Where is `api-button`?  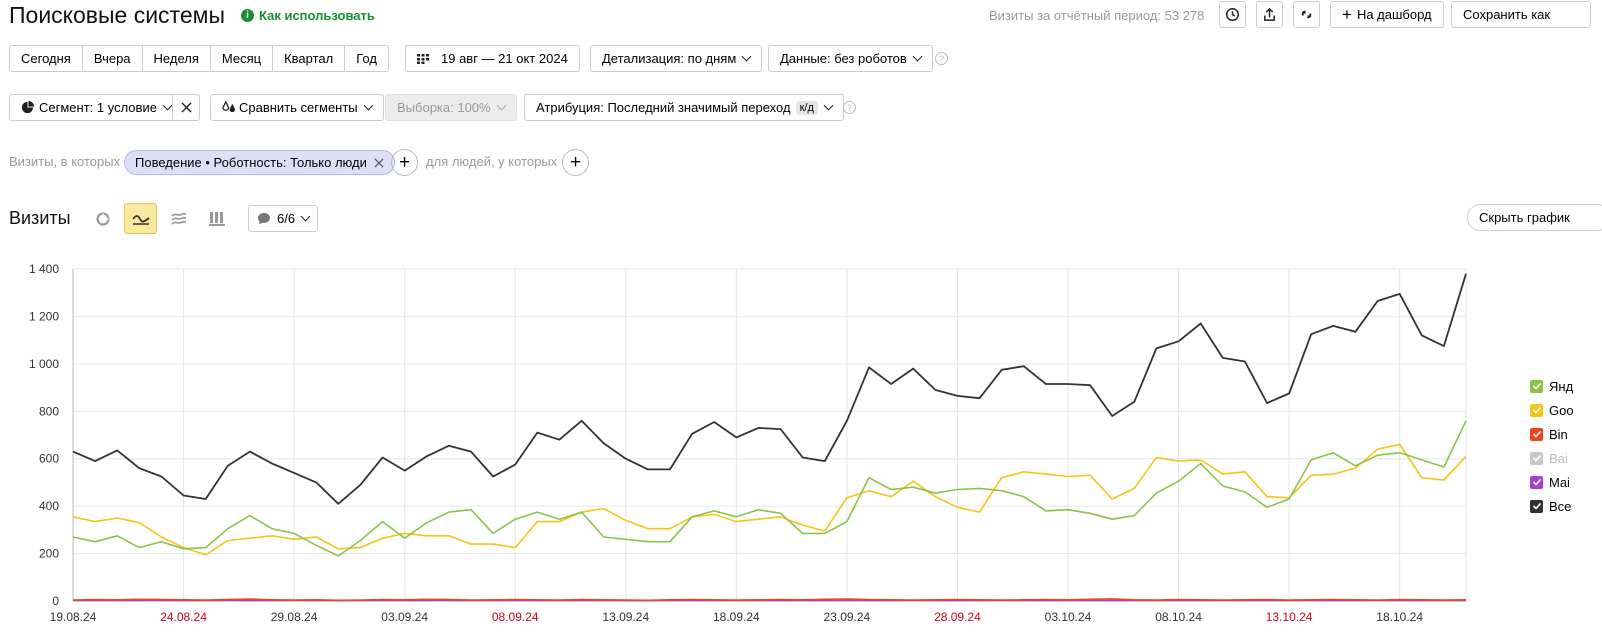
api-button is located at coordinates (1306, 14).